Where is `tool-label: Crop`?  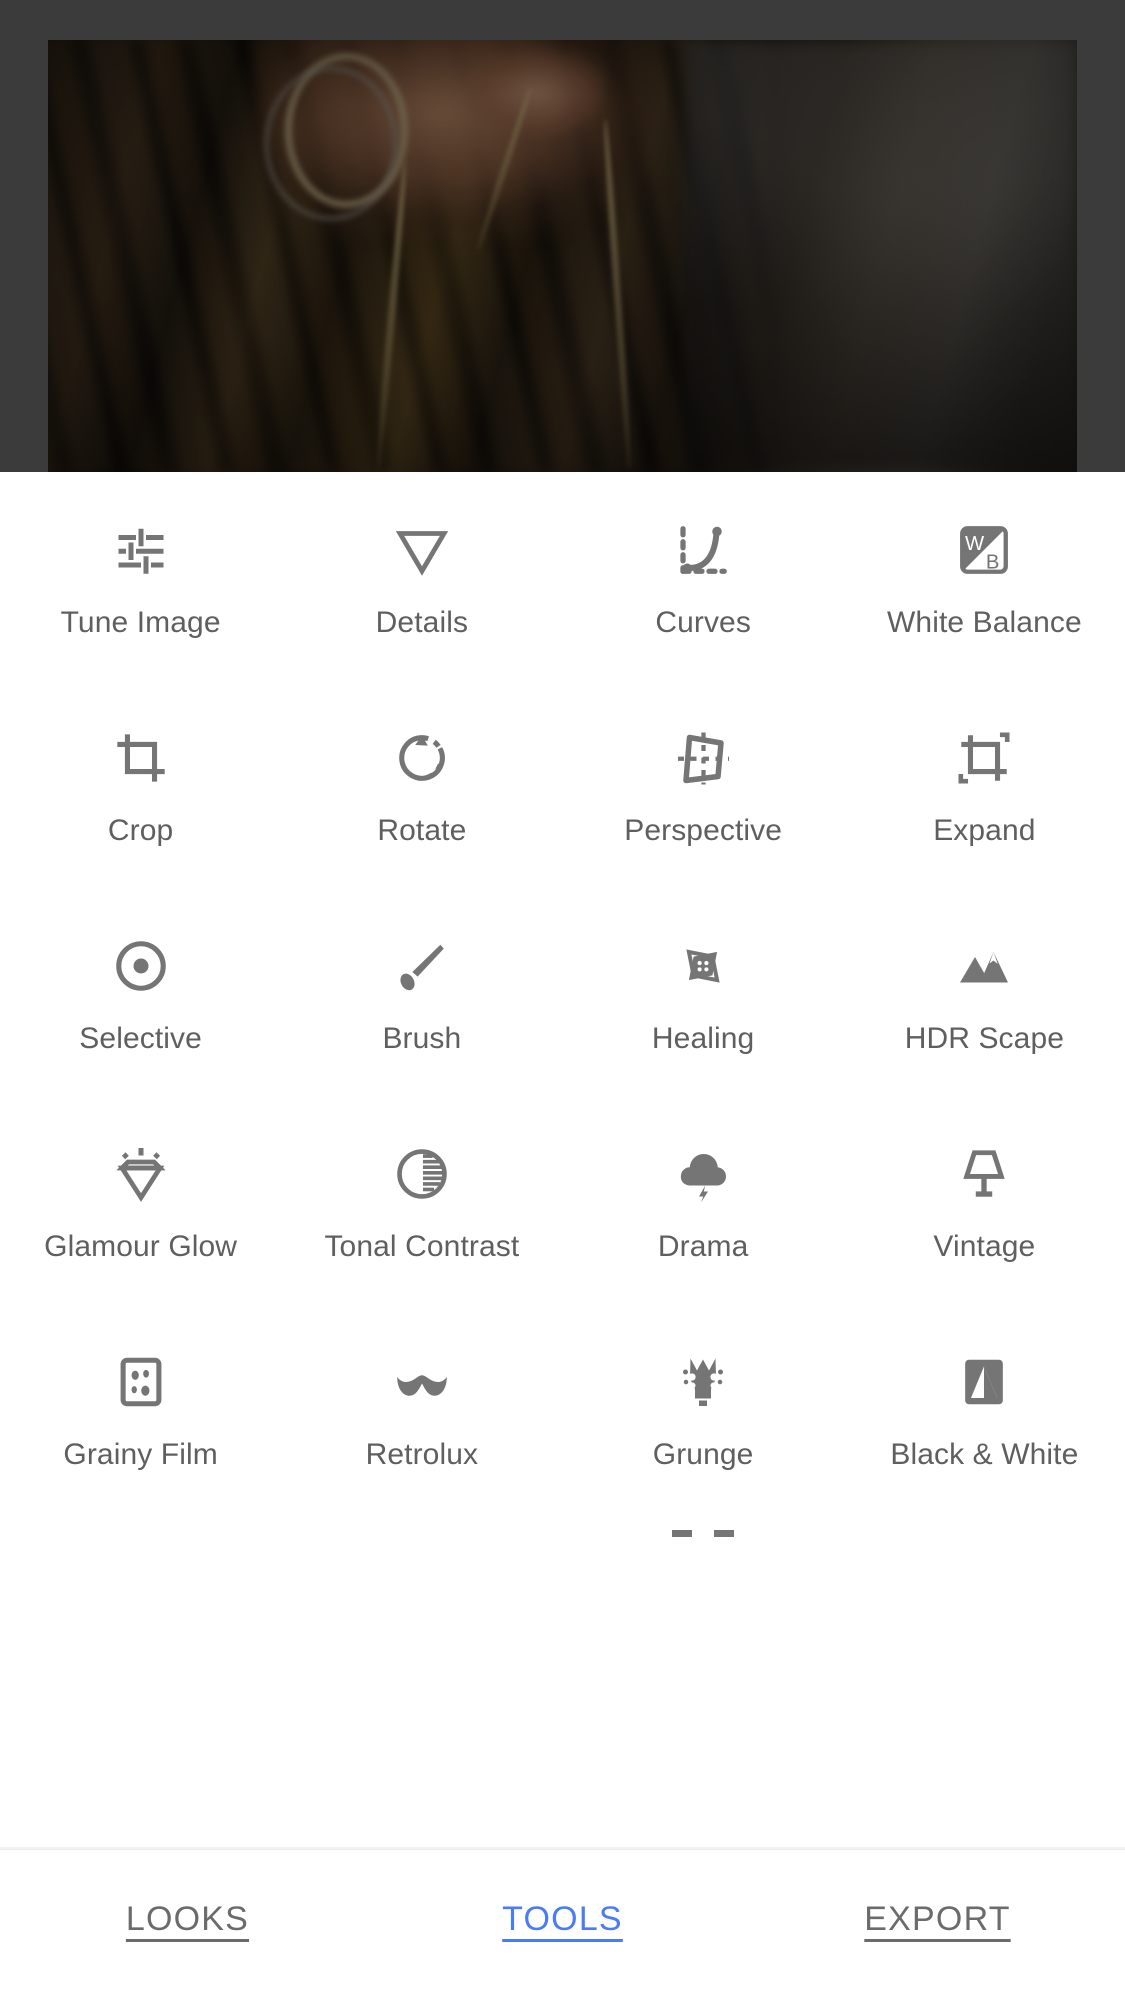
tool-label: Crop is located at coordinates (140, 830).